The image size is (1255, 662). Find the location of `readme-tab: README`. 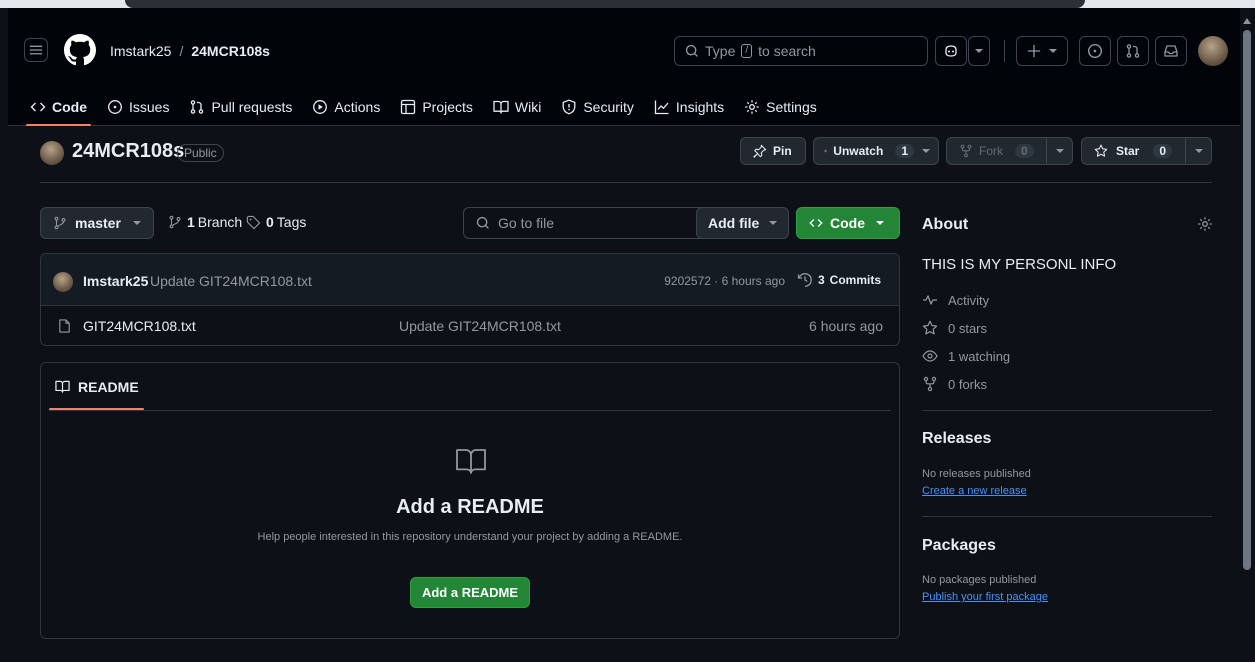

readme-tab: README is located at coordinates (96, 386).